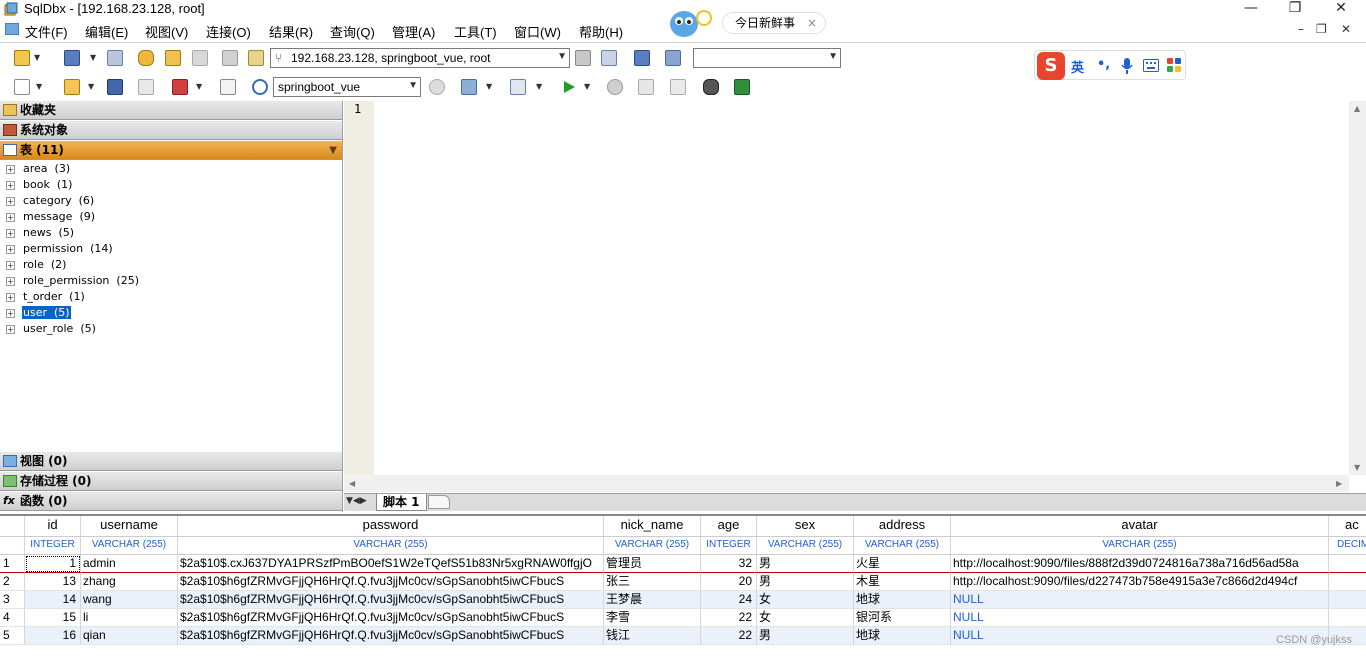 Image resolution: width=1366 pixels, height=656 pixels. What do you see at coordinates (171, 130) in the screenshot?
I see `system-objects-header: 系统对象` at bounding box center [171, 130].